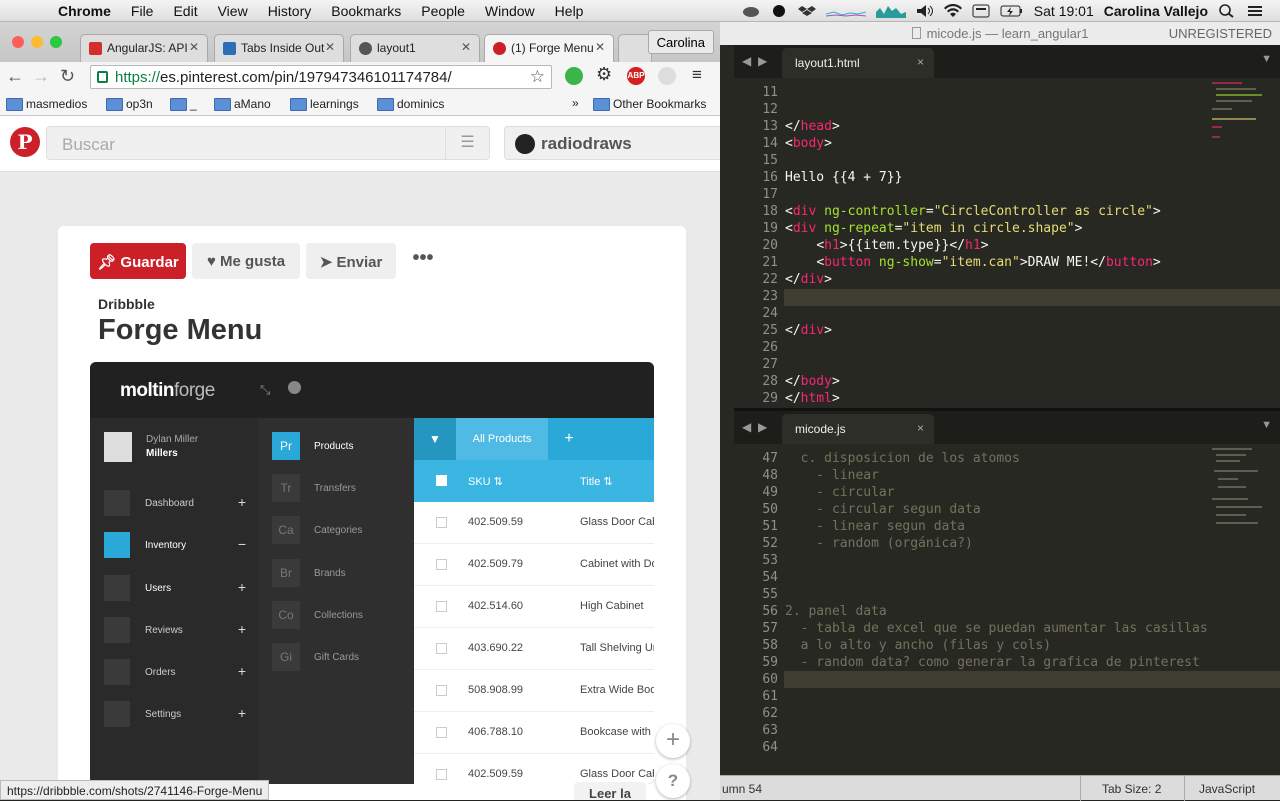  I want to click on add-pin-button: +, so click(673, 741).